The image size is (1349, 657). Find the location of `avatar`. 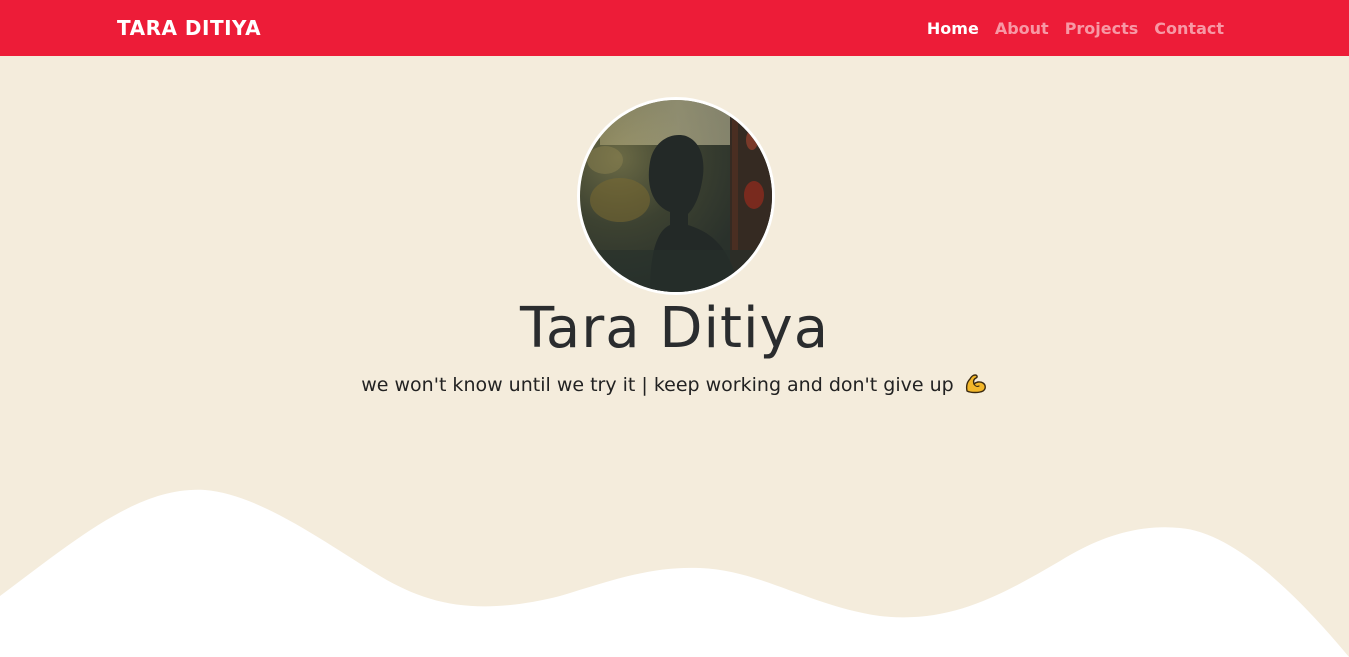

avatar is located at coordinates (676, 196).